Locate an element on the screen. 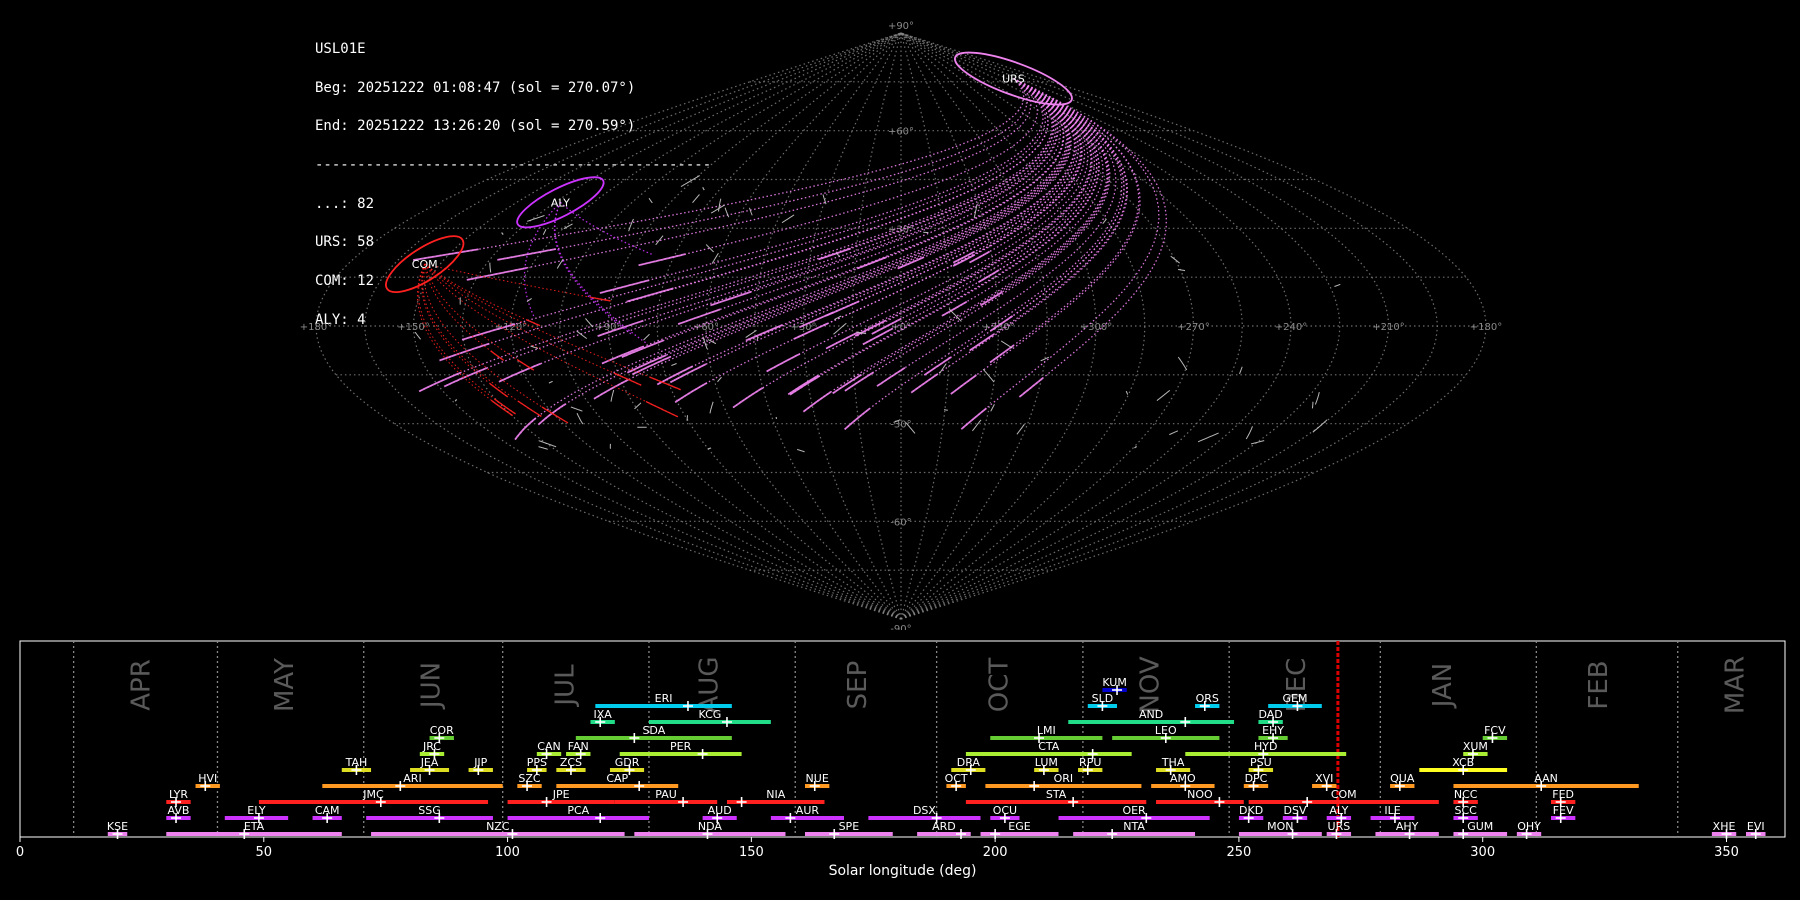 The height and width of the screenshot is (900, 1800). shower-label-kcg: KCG is located at coordinates (709, 714).